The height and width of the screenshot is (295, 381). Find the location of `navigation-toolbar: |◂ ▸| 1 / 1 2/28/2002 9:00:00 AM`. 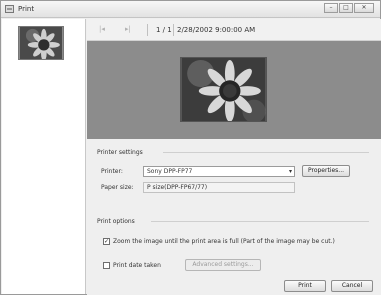

navigation-toolbar: |◂ ▸| 1 / 1 2/28/2002 9:00:00 AM is located at coordinates (234, 30).